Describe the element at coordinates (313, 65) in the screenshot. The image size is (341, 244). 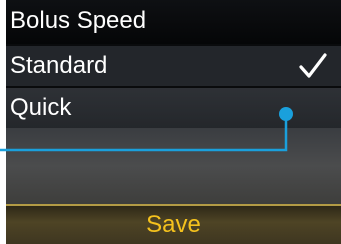
I see `checkmark-icon` at that location.